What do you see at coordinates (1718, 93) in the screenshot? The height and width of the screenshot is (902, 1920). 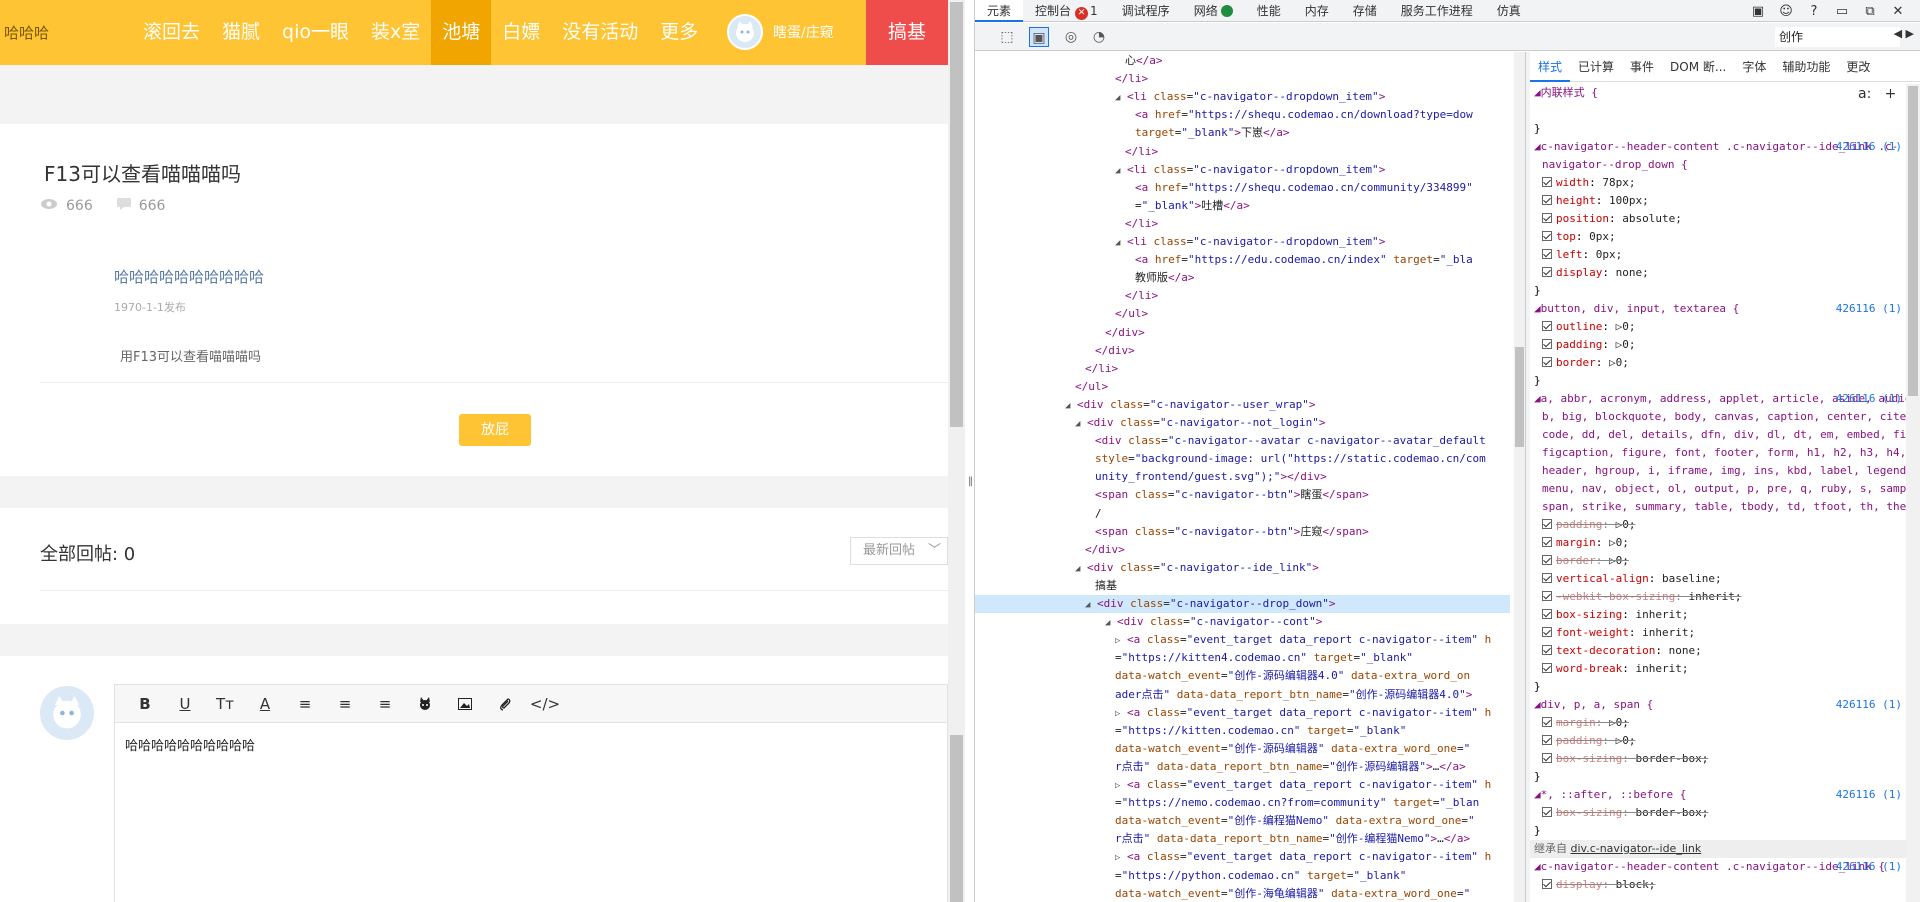 I see `css-rule-selector: ◢内联样式 {` at bounding box center [1718, 93].